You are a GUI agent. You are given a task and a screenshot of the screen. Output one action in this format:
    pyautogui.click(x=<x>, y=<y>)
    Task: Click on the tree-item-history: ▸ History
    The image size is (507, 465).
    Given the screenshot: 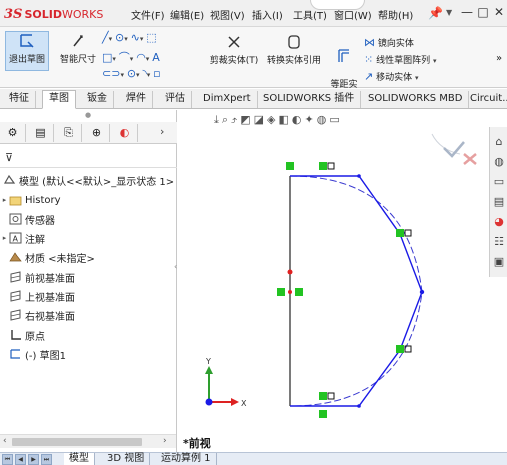 What is the action you would take?
    pyautogui.click(x=30, y=200)
    